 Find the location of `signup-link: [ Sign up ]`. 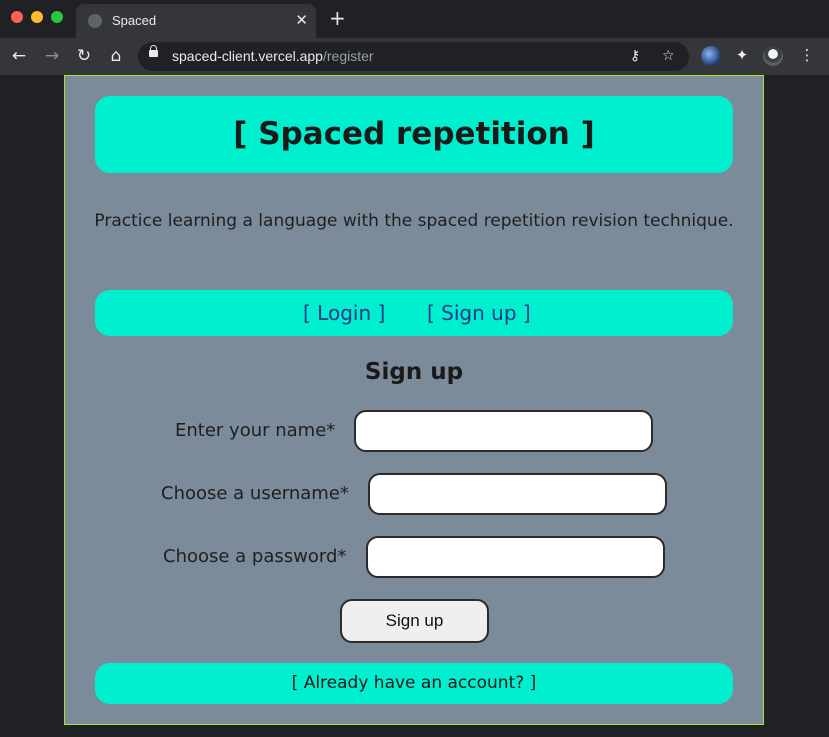

signup-link: [ Sign up ] is located at coordinates (479, 313).